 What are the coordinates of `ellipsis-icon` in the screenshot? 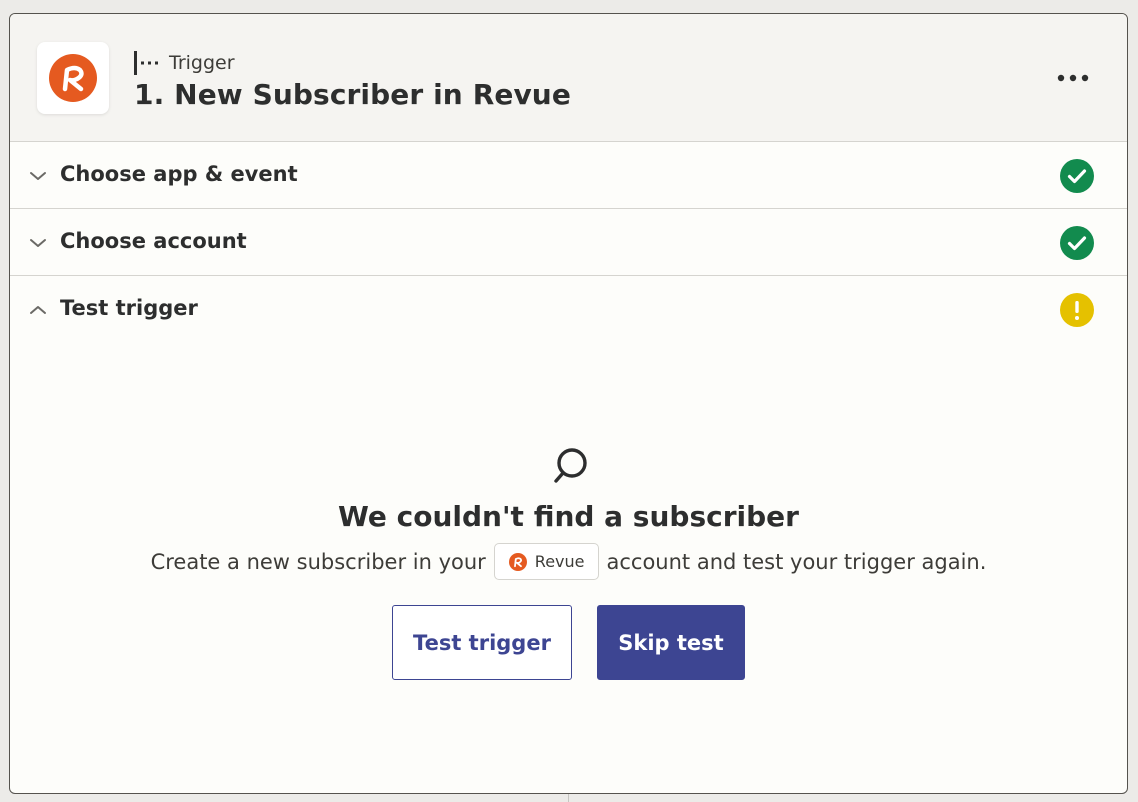 It's located at (1073, 78).